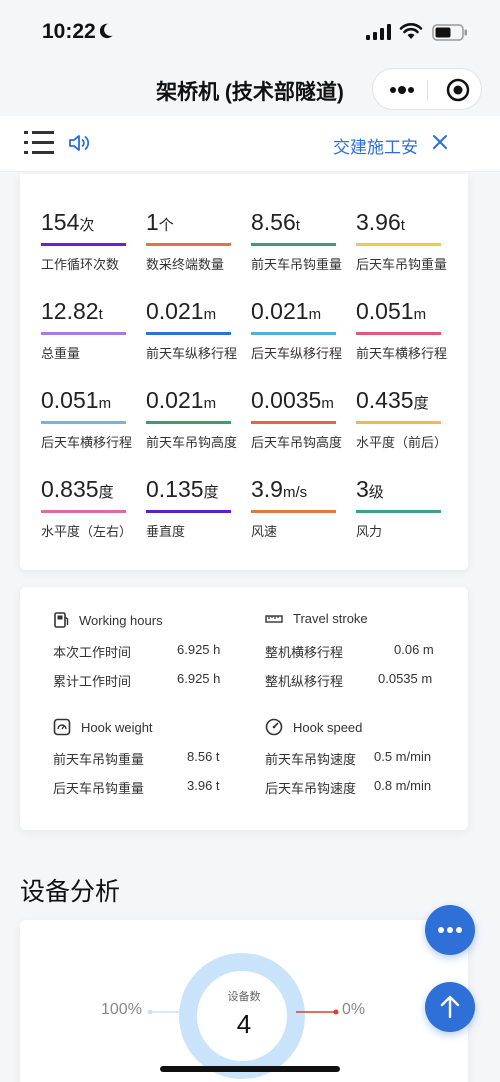 This screenshot has height=1082, width=500. I want to click on stat-item: 0.435度 水平度（前后）, so click(406, 419).